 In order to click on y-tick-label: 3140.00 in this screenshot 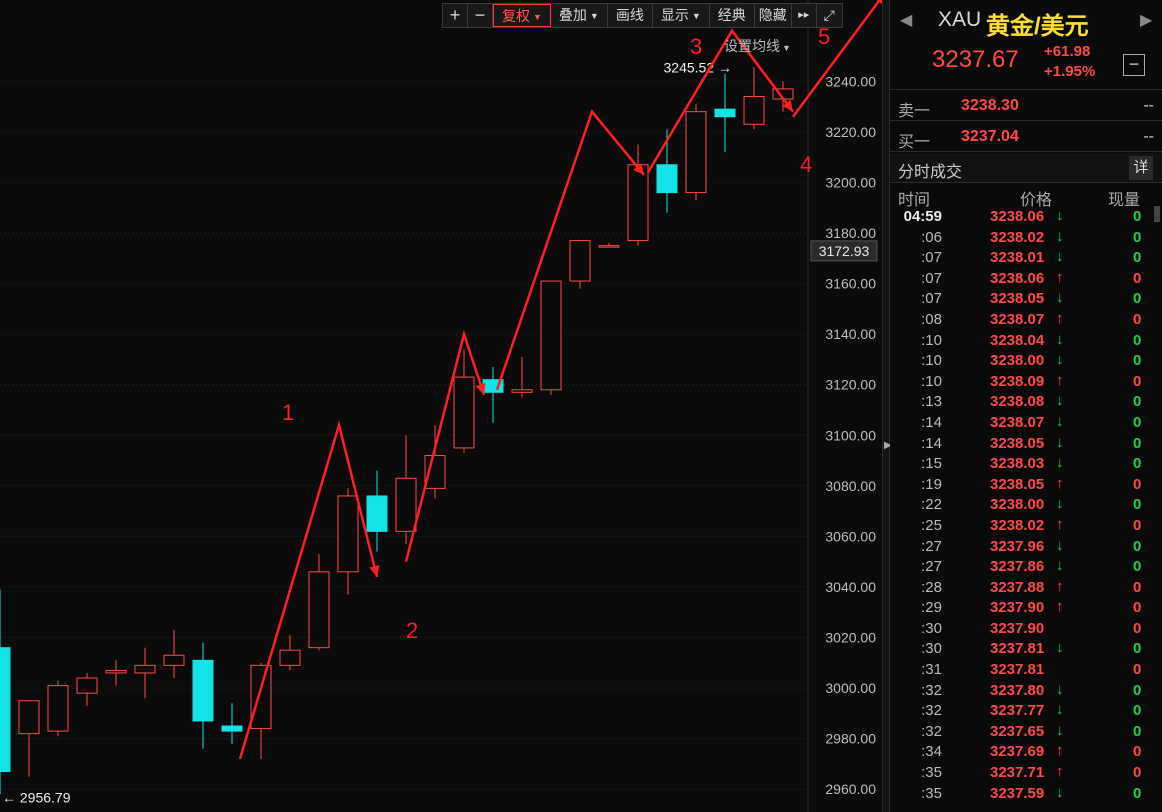, I will do `click(850, 334)`.